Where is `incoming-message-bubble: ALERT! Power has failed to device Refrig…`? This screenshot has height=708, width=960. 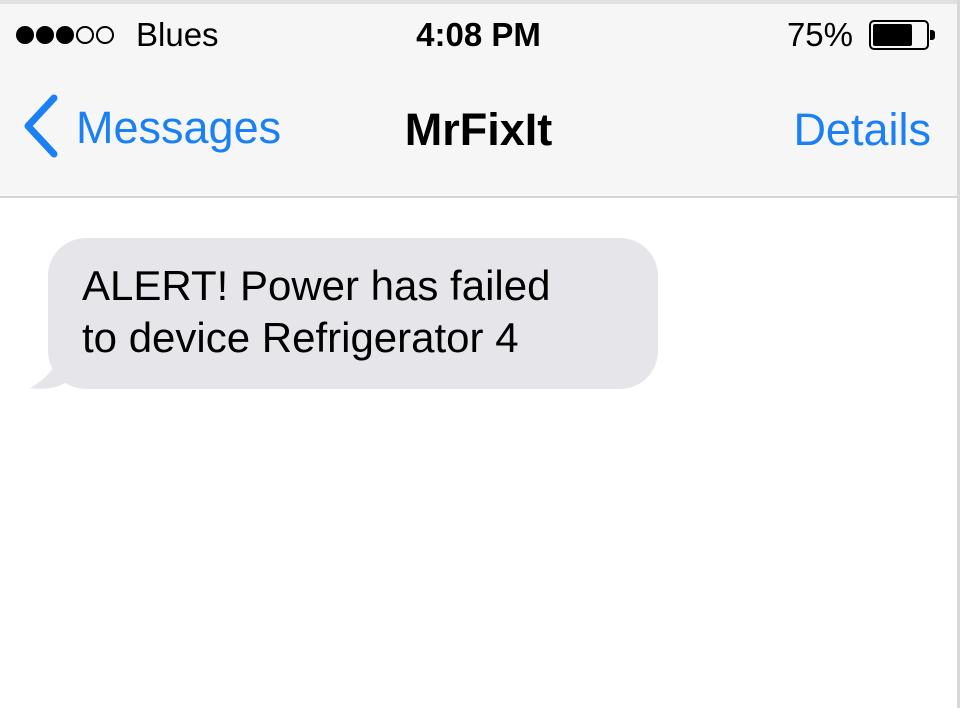 incoming-message-bubble: ALERT! Power has failed to device Refrig… is located at coordinates (353, 313).